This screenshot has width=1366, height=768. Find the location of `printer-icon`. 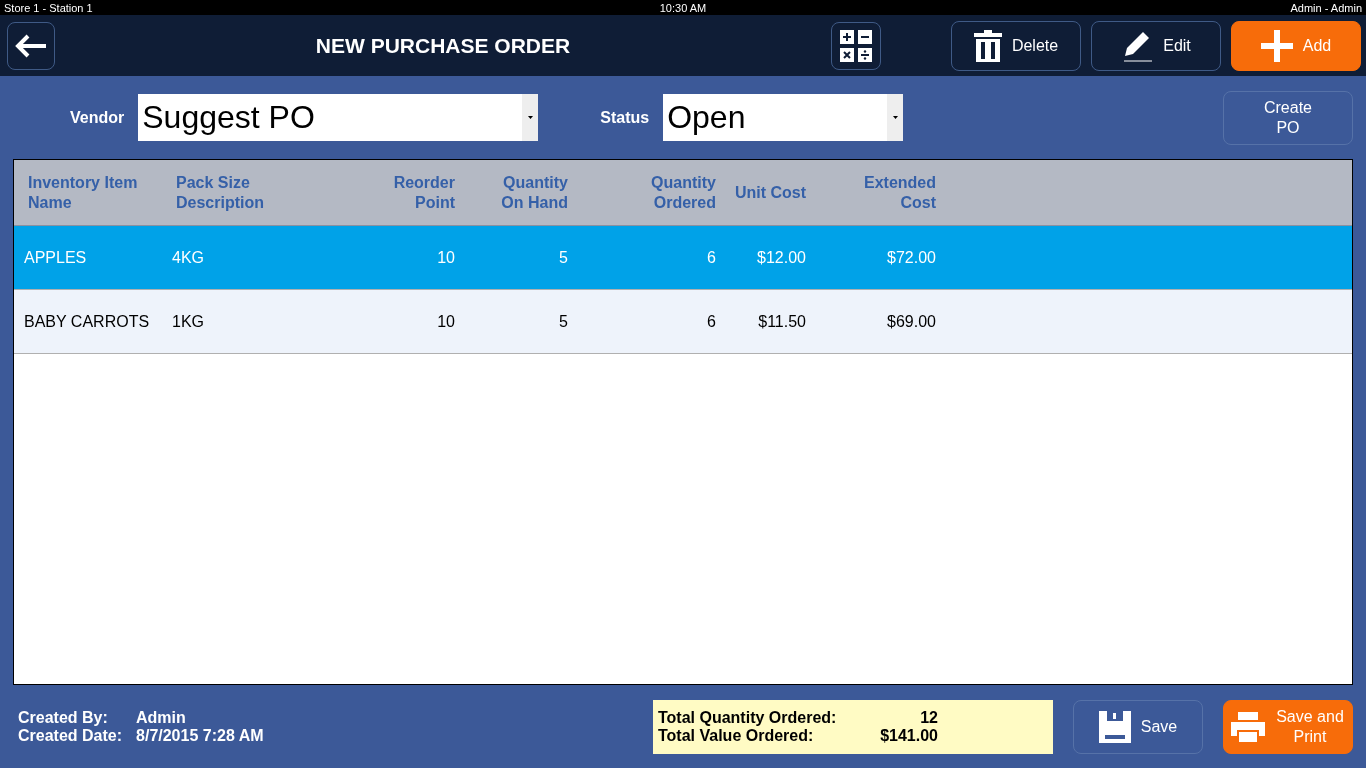

printer-icon is located at coordinates (1248, 726).